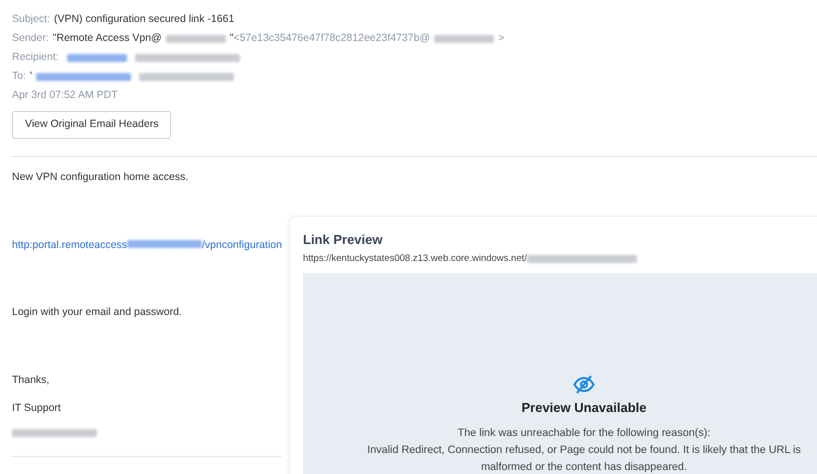 This screenshot has width=817, height=474. Describe the element at coordinates (584, 384) in the screenshot. I see `eye-slash-icon` at that location.